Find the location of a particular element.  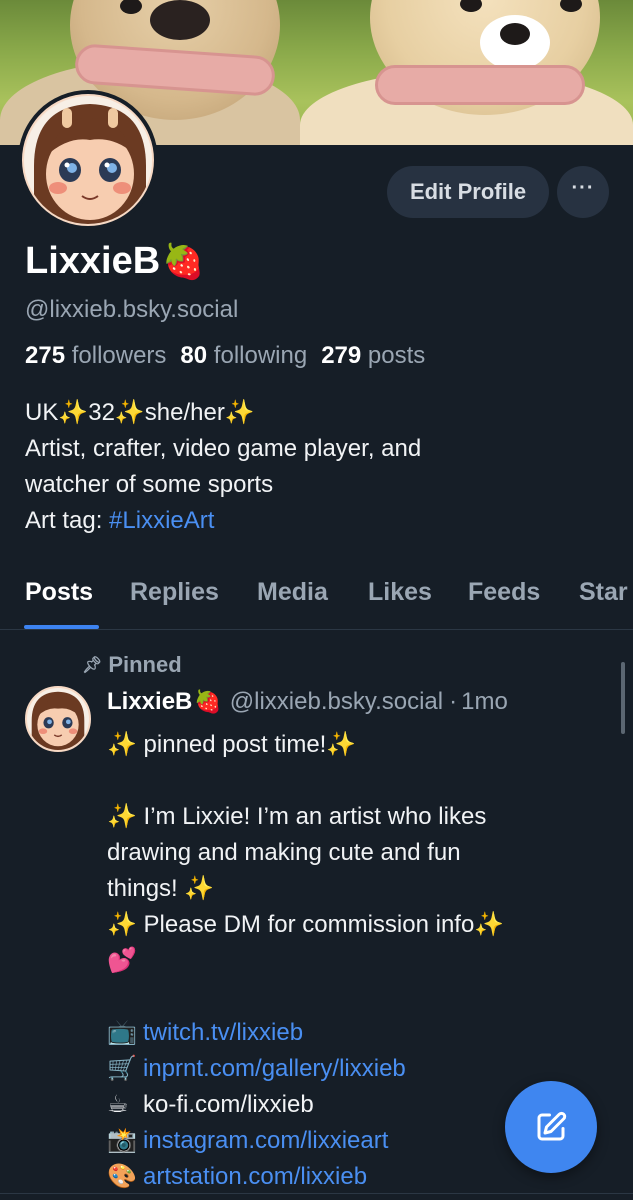

bio-line: UK✨32✨she/her✨ is located at coordinates (140, 412).